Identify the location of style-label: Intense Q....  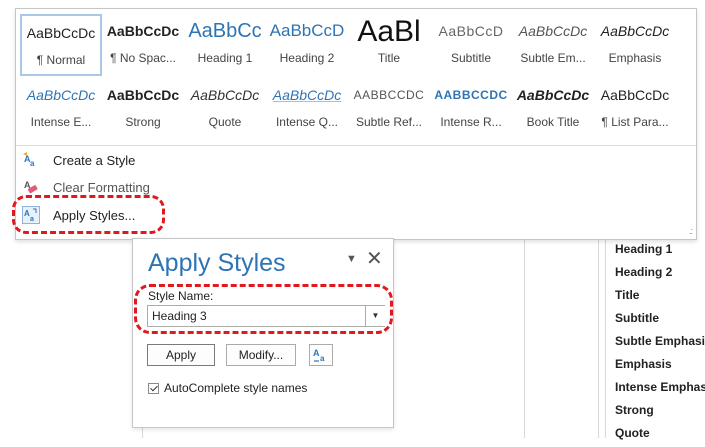
(307, 122).